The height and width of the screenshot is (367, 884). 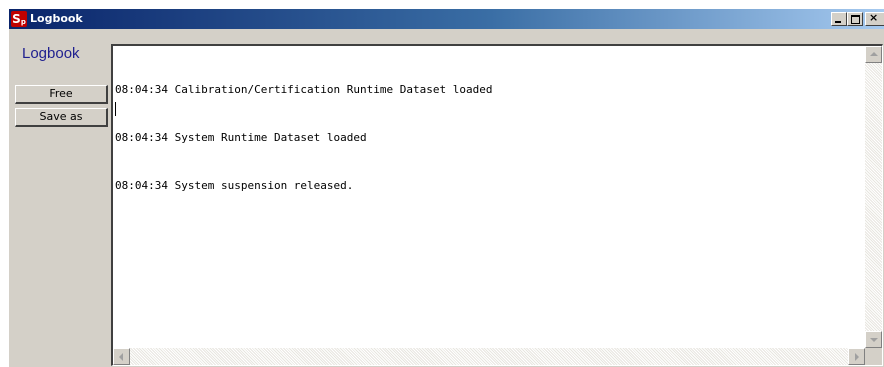 I want to click on minimize-button, so click(x=839, y=19).